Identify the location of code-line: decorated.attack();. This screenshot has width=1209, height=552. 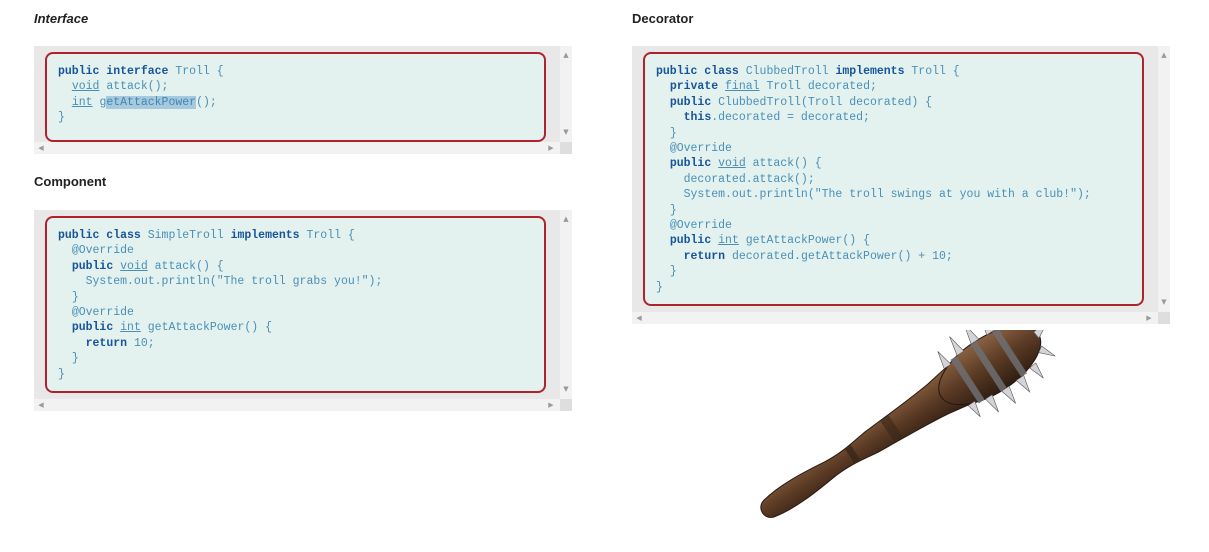
(749, 179).